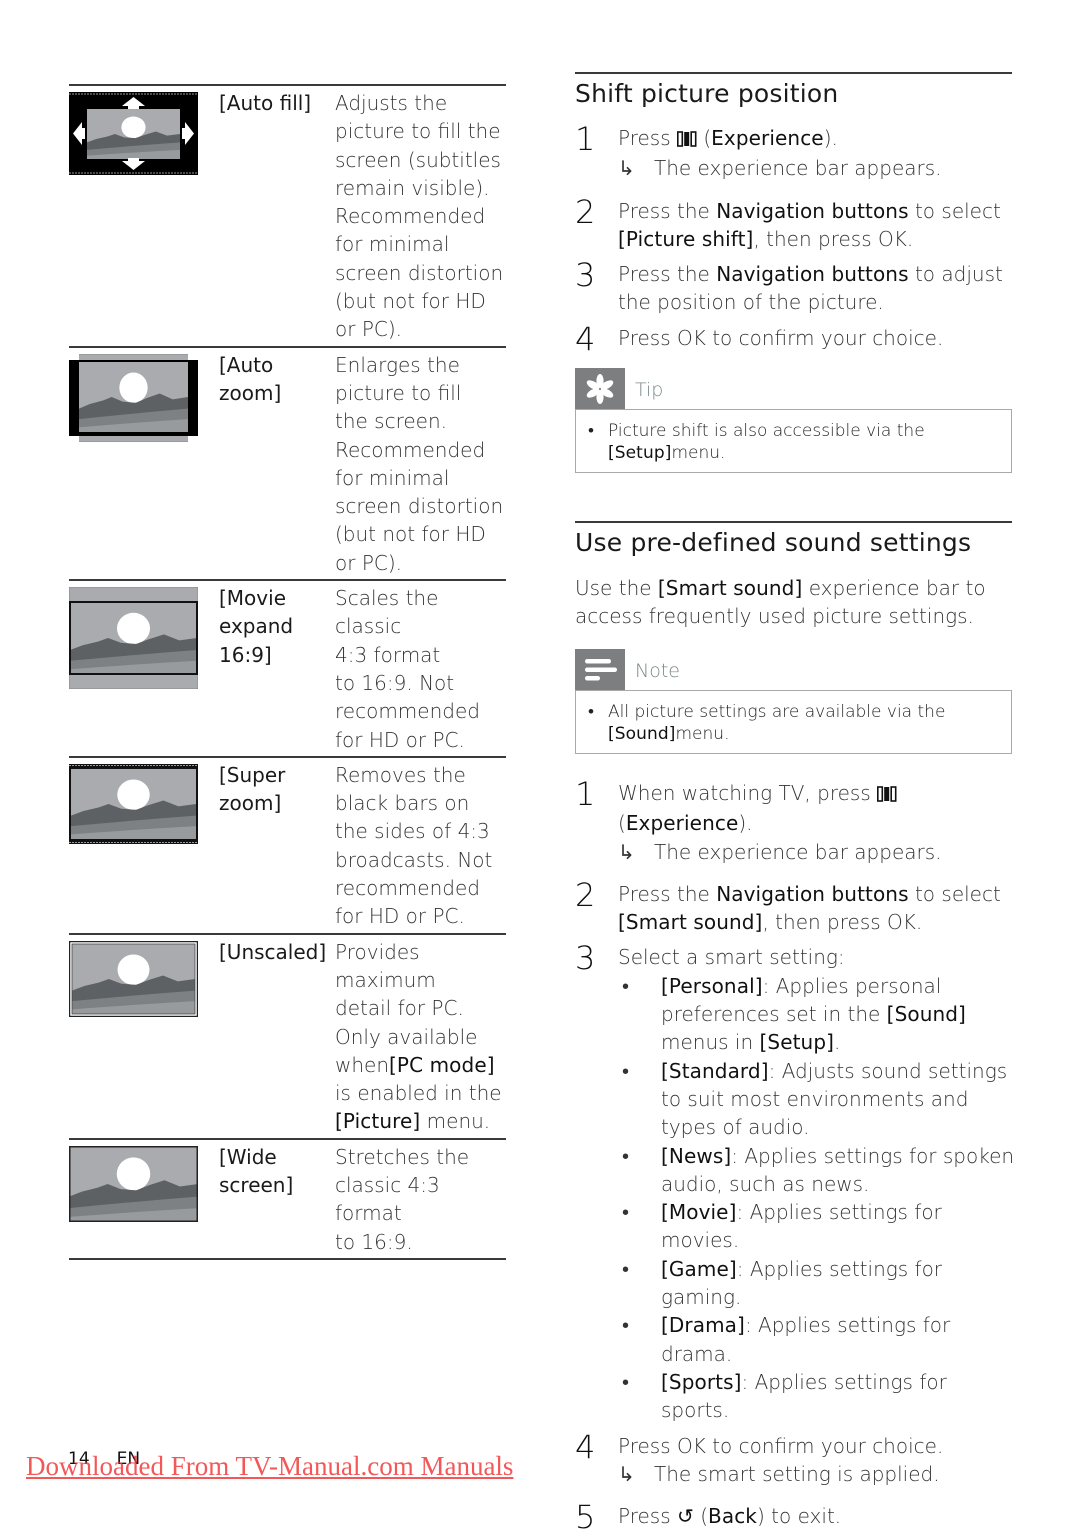  Describe the element at coordinates (703, 1325) in the screenshot. I see `option-name: [Drama]` at that location.